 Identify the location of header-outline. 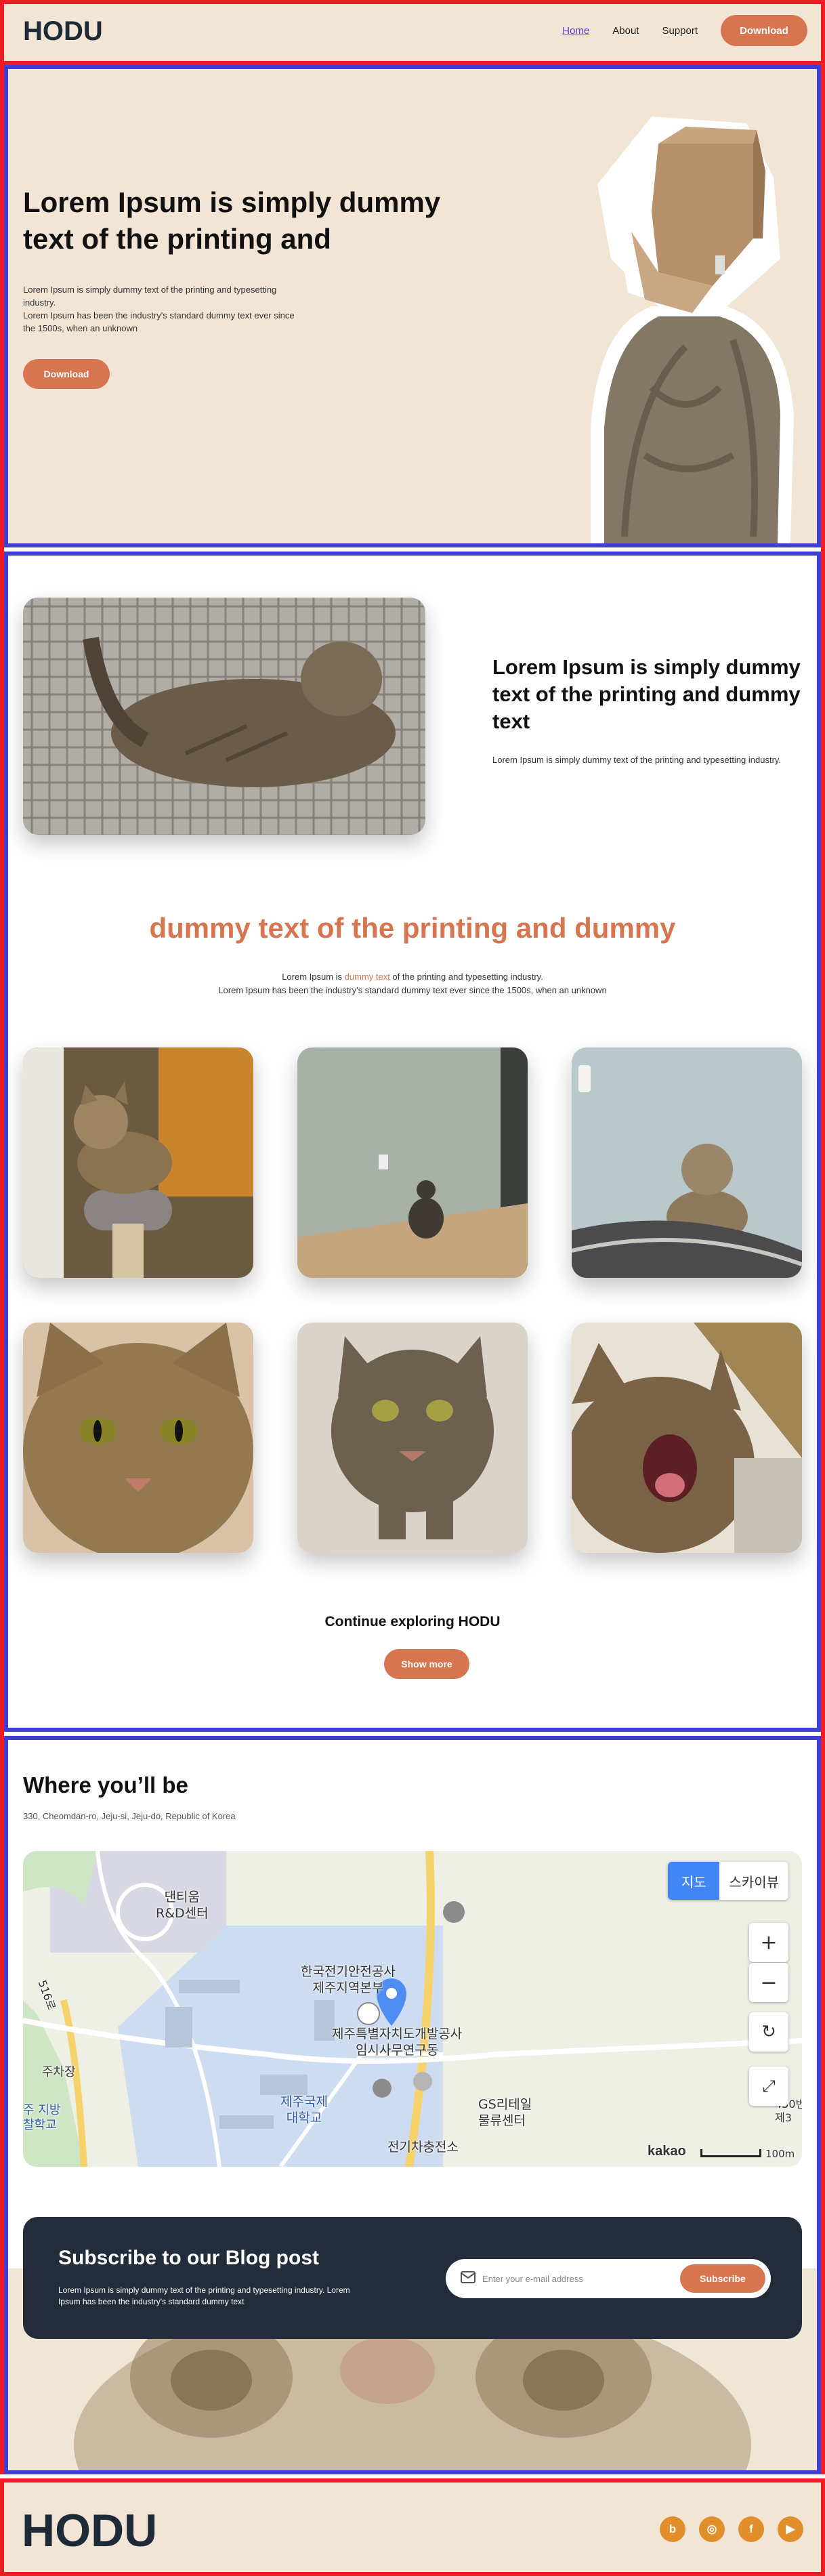
(412, 32).